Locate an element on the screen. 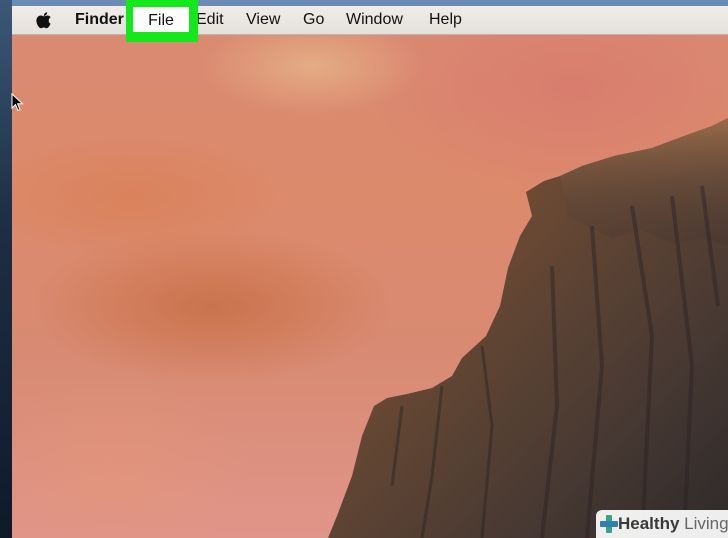 Image resolution: width=728 pixels, height=538 pixels. watermark-brand-part1: Healthy is located at coordinates (649, 523).